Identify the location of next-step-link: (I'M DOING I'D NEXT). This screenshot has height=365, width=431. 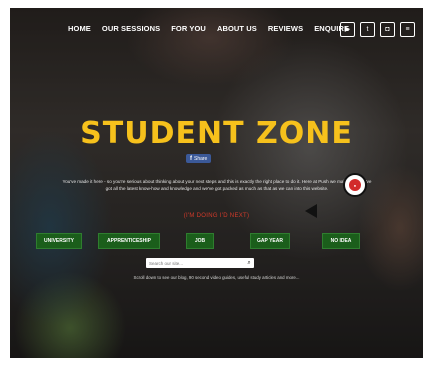
(216, 216).